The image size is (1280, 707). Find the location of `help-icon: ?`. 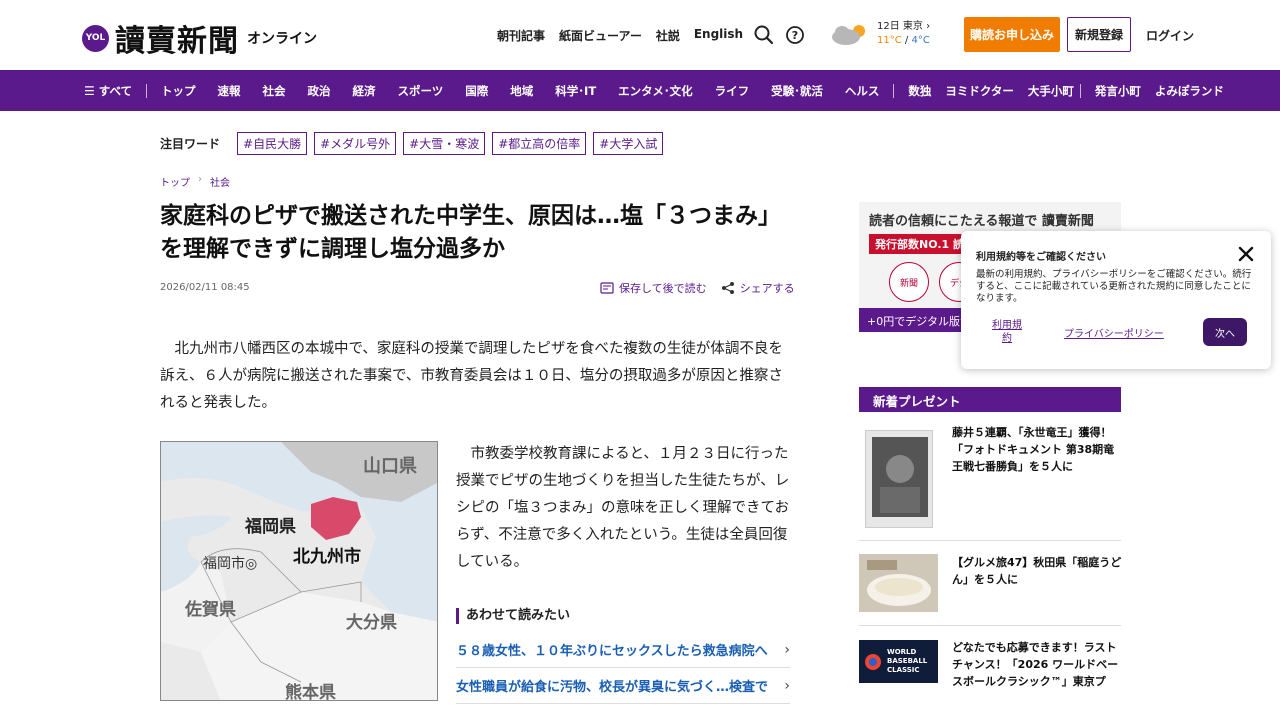

help-icon: ? is located at coordinates (795, 35).